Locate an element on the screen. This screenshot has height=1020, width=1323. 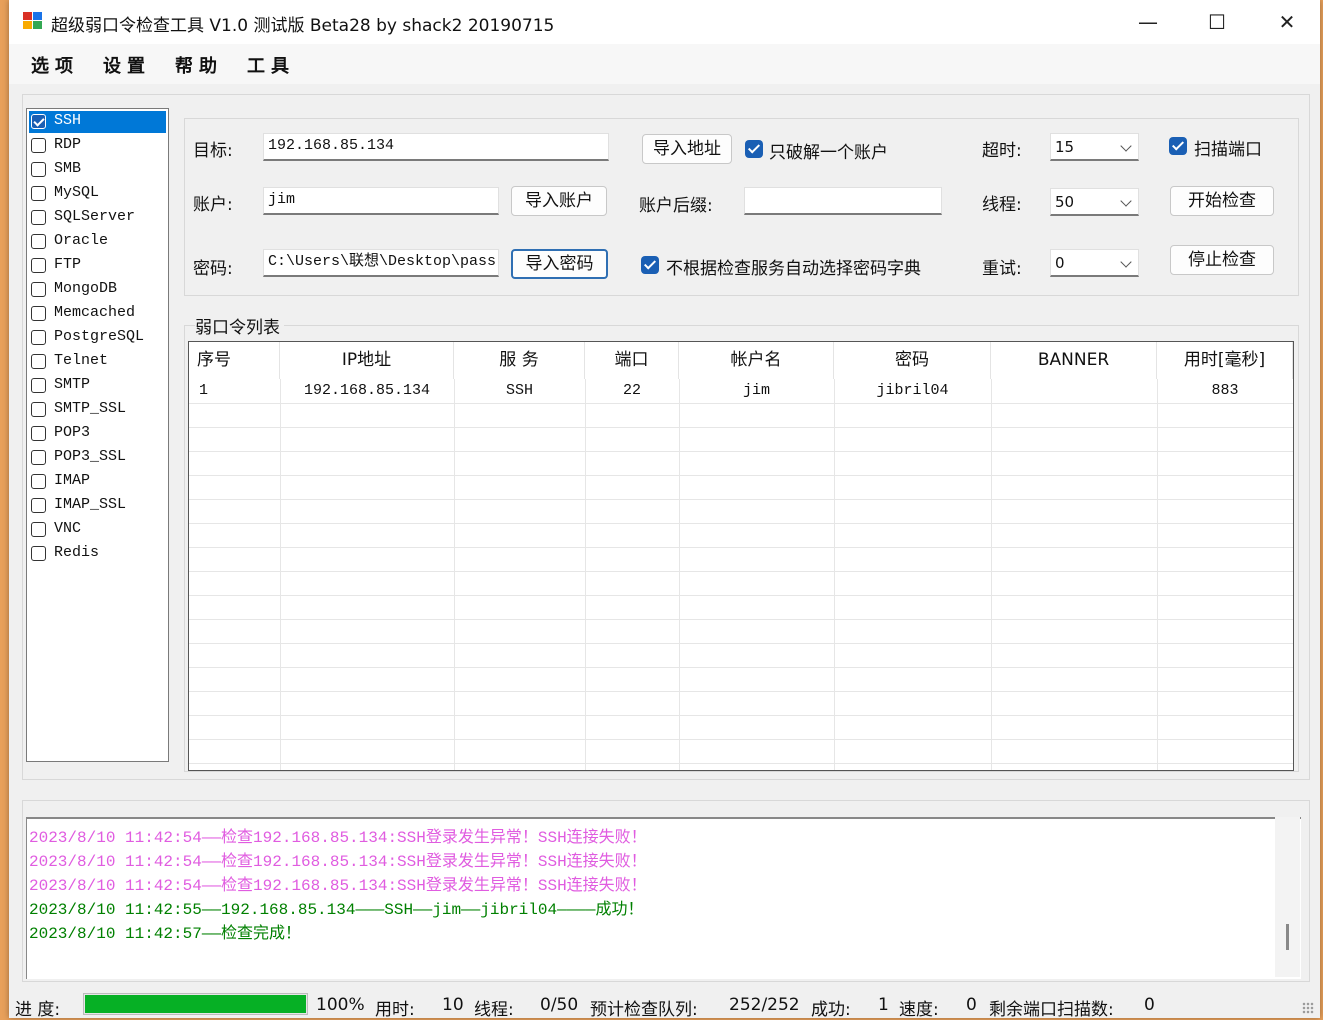
menu-options: 选项 is located at coordinates (55, 65).